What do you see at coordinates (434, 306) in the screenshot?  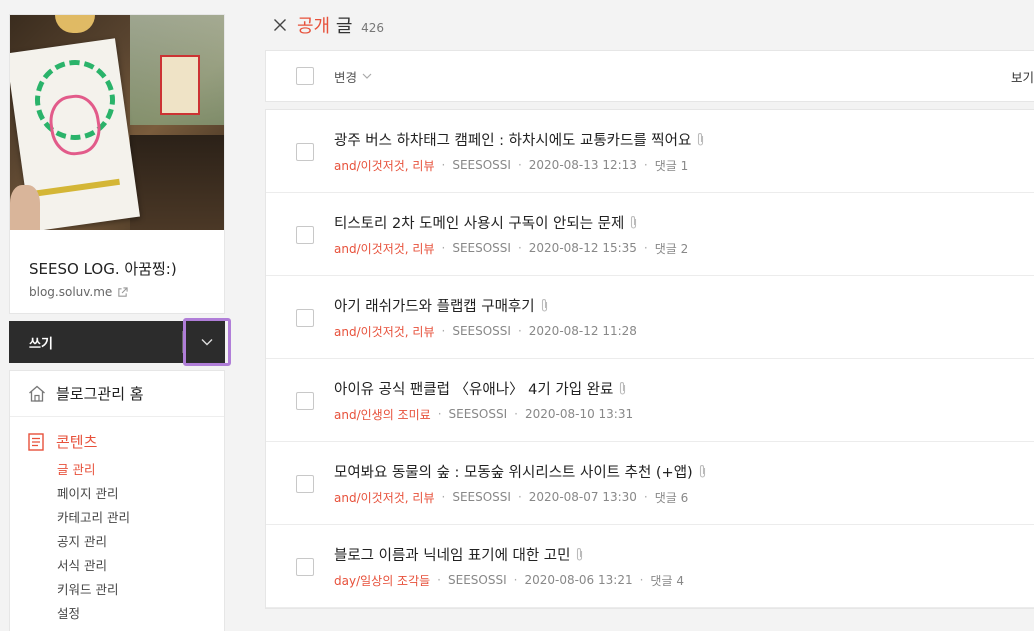 I see `post-title: 아기 래쉬가드와 플랩캡 구매후기` at bounding box center [434, 306].